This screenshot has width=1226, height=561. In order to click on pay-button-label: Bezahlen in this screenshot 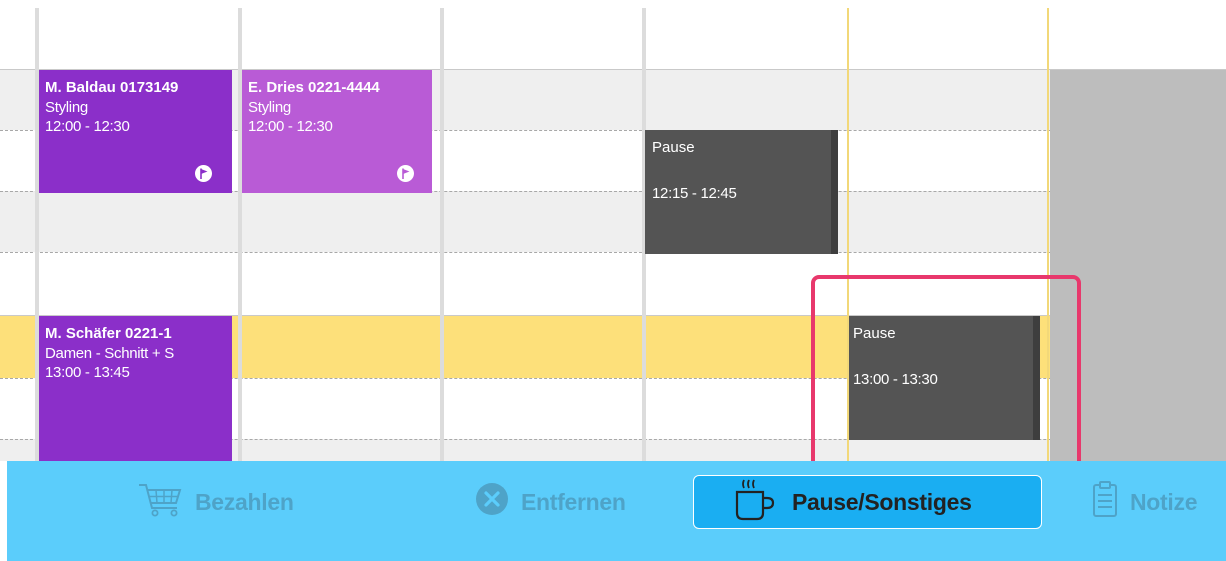, I will do `click(244, 501)`.